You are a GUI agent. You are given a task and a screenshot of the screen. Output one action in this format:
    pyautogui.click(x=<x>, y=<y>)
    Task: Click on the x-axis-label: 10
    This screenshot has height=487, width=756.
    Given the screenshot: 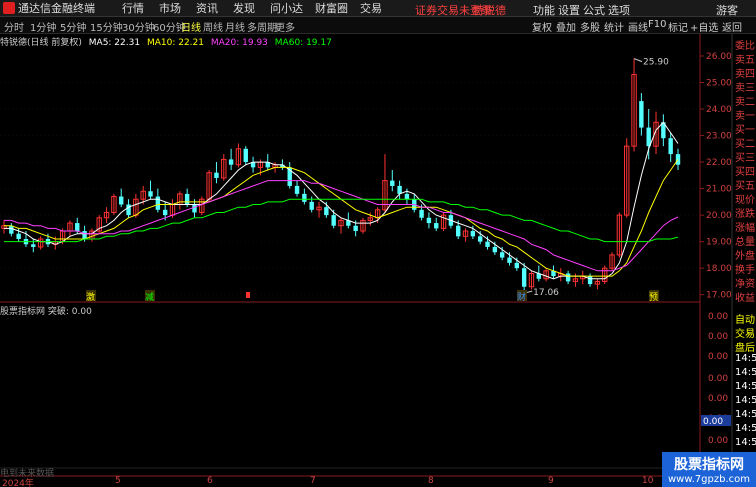 What is the action you would take?
    pyautogui.click(x=648, y=481)
    